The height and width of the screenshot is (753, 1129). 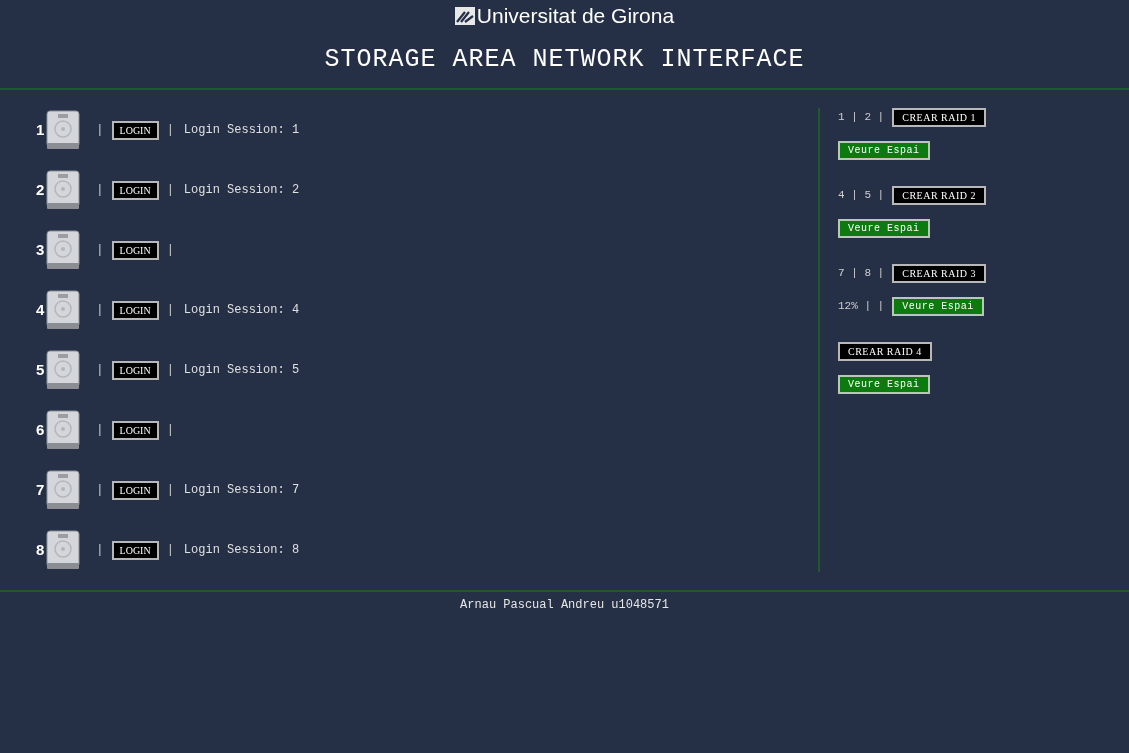 I want to click on disk-number: 4, so click(x=40, y=309).